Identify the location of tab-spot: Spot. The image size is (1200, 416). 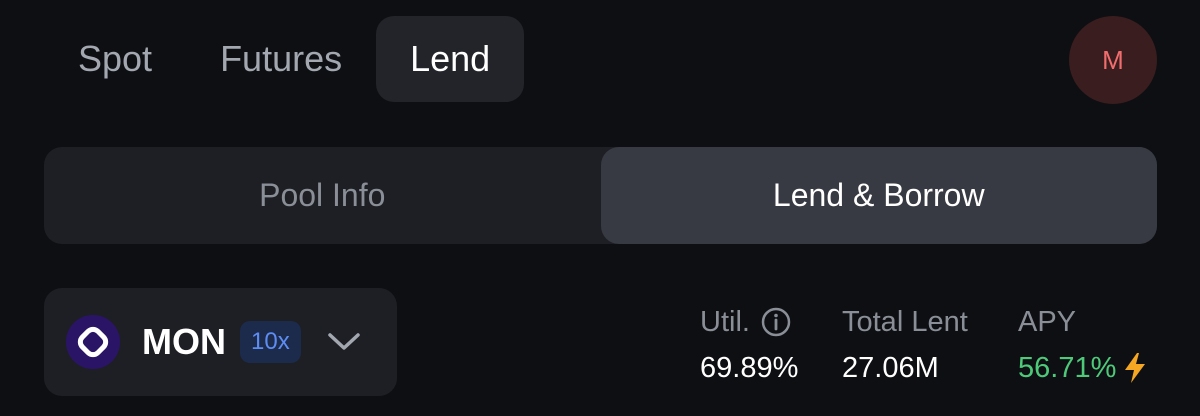
(115, 59).